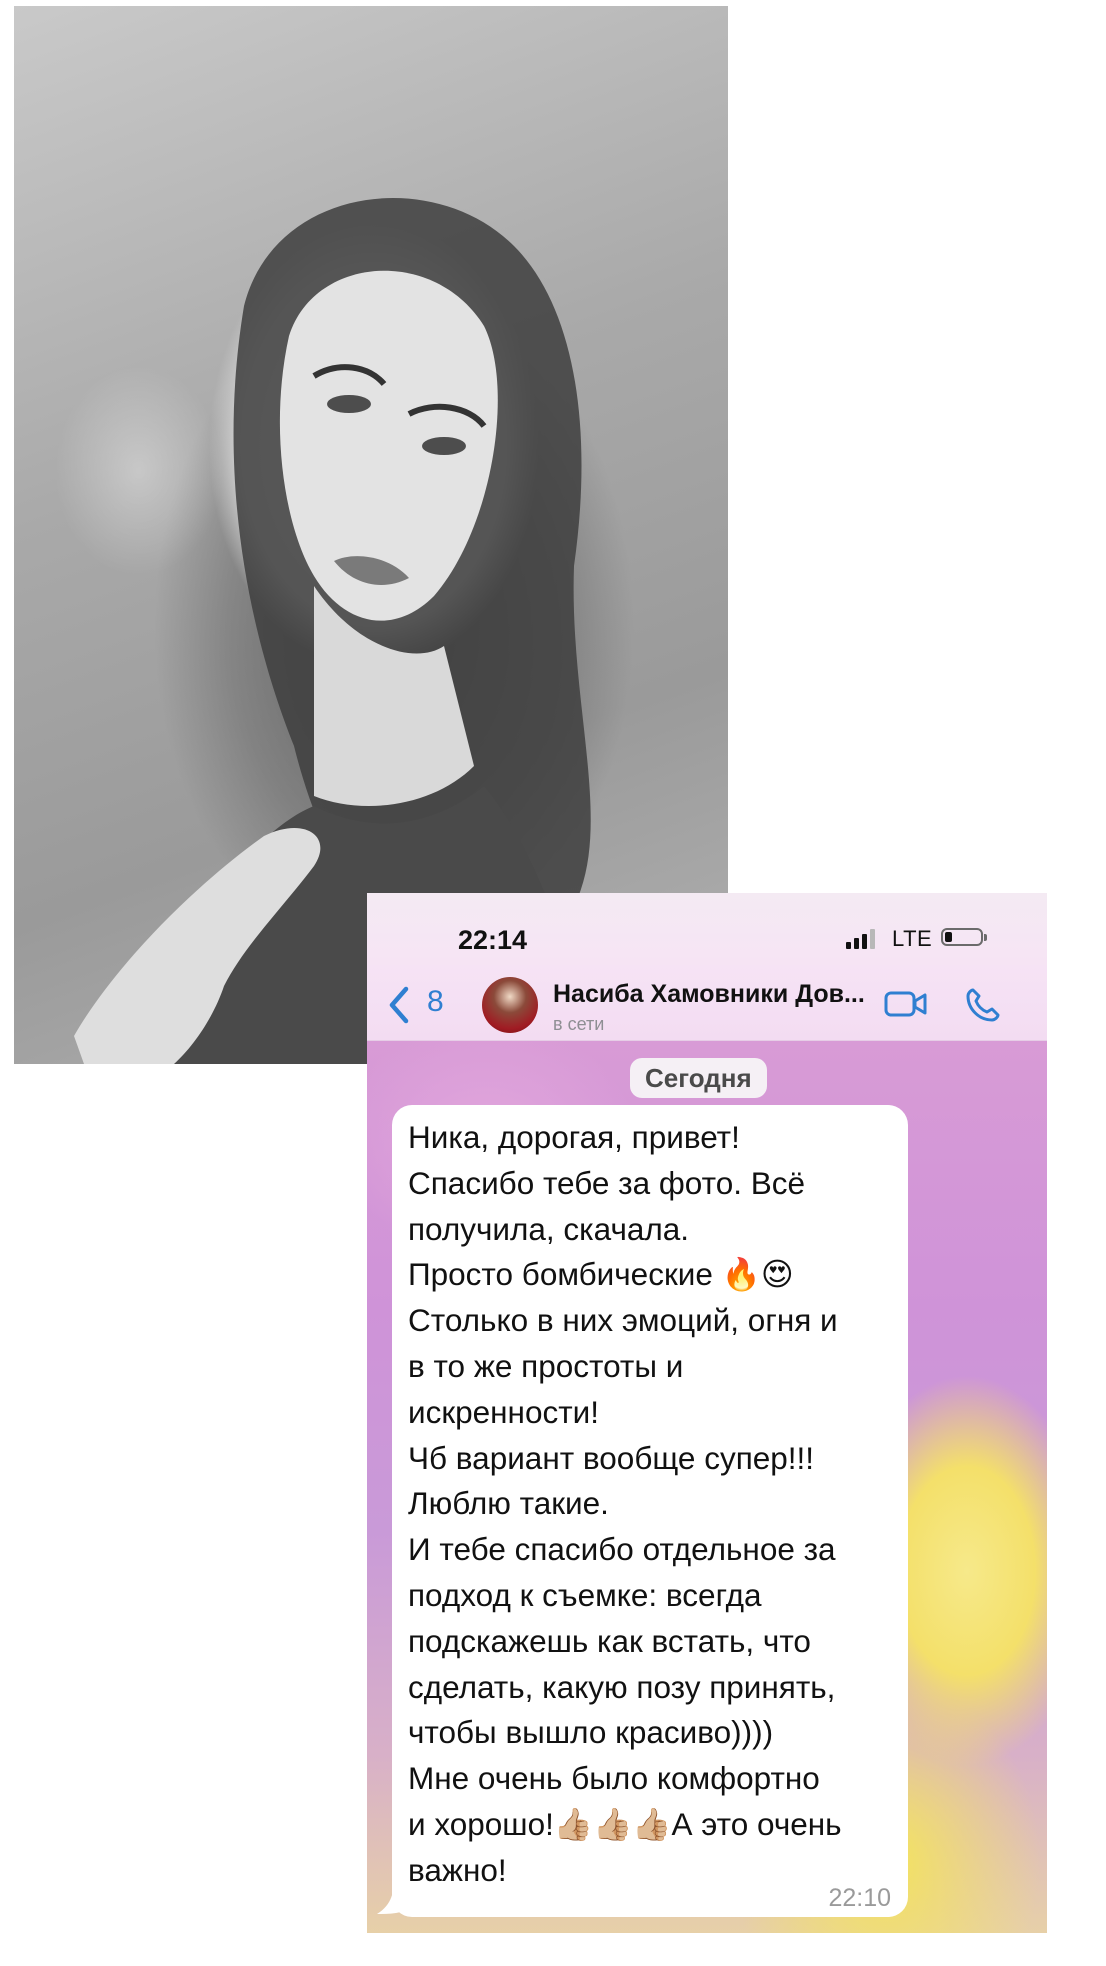 The height and width of the screenshot is (1966, 1106). I want to click on contact-online-status: в сети, so click(579, 1024).